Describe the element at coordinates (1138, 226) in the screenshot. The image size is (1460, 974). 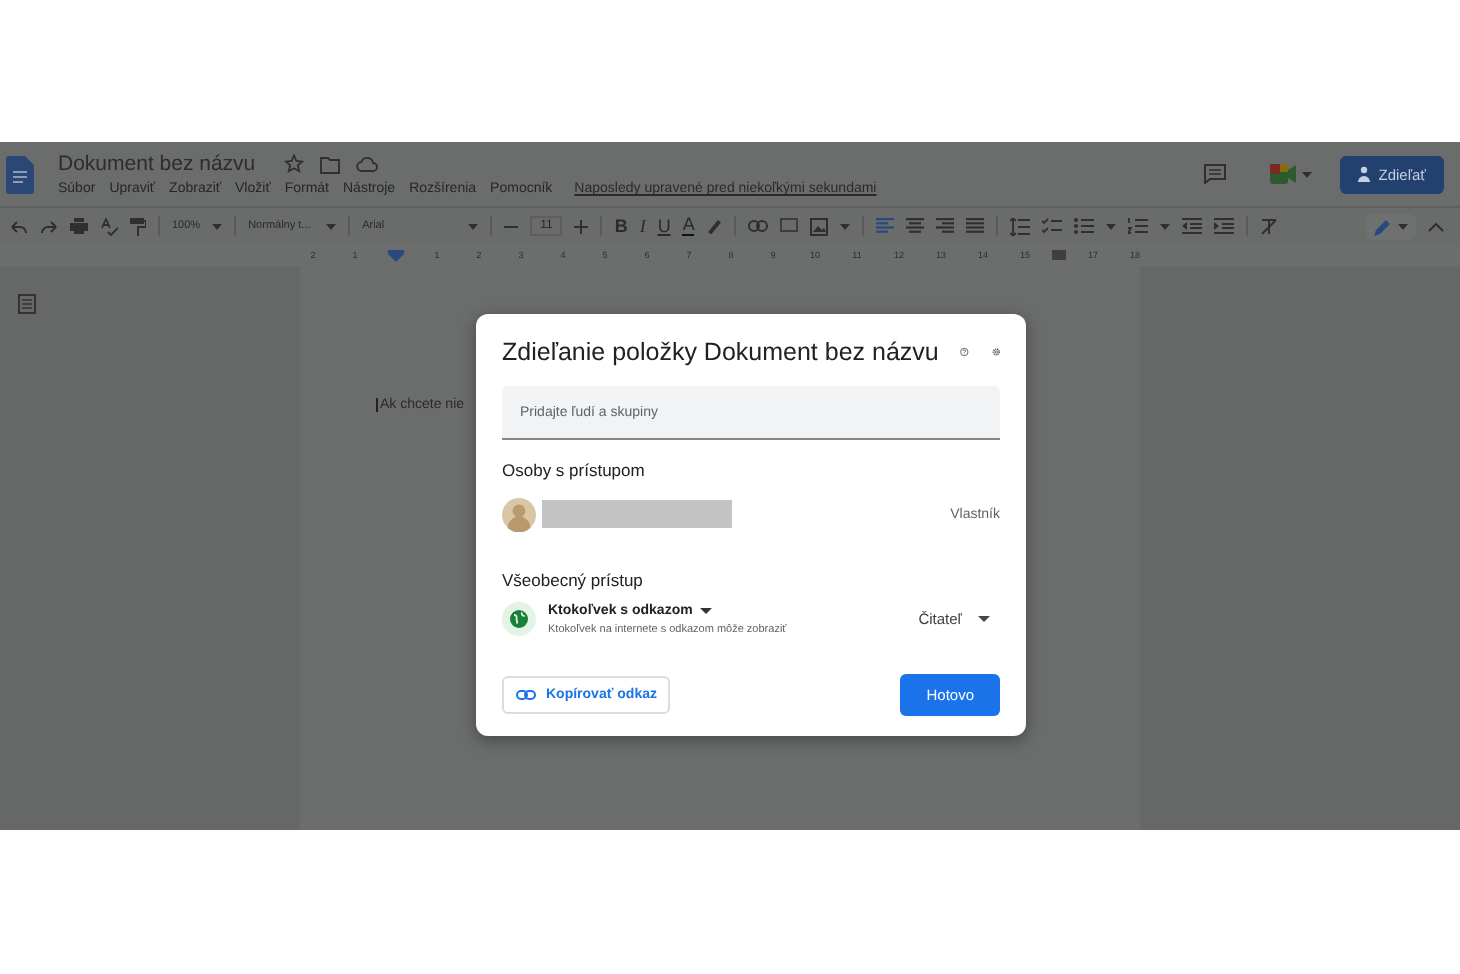
I see `numbered-list-icon` at that location.